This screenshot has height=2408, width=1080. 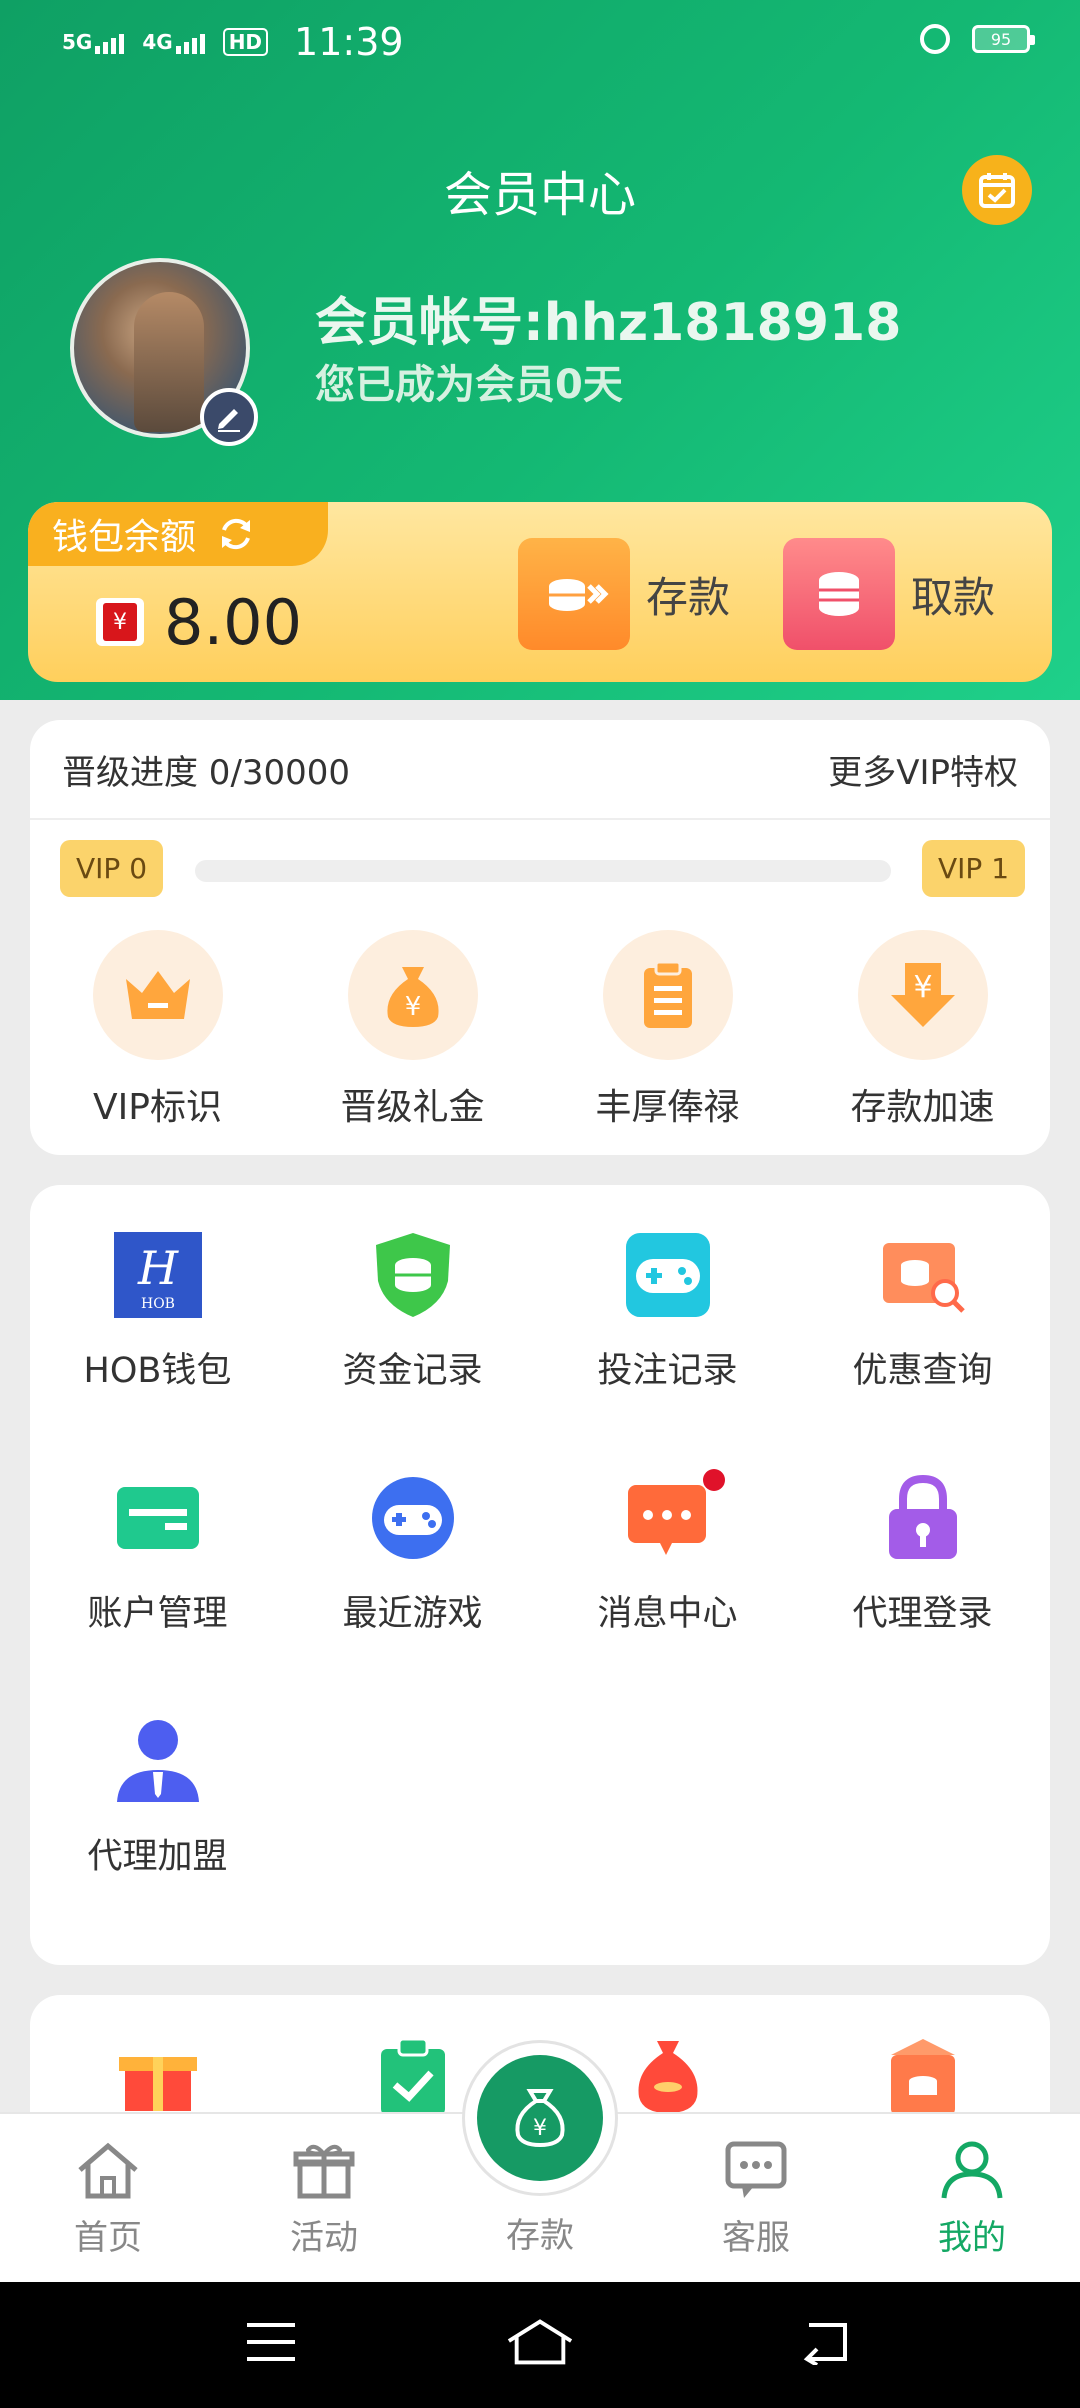 I want to click on menu-agent-login: 代理登录, so click(x=922, y=1554).